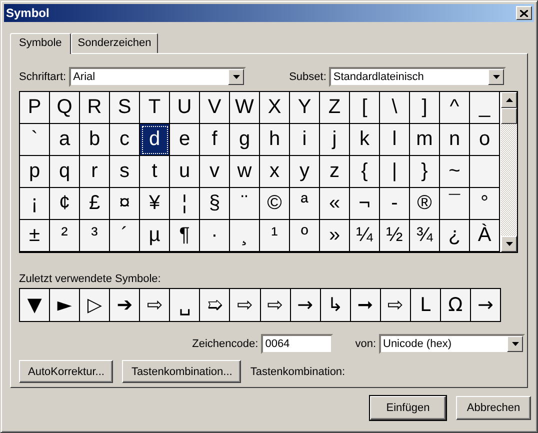  Describe the element at coordinates (365, 108) in the screenshot. I see `symbol-cell: [` at that location.